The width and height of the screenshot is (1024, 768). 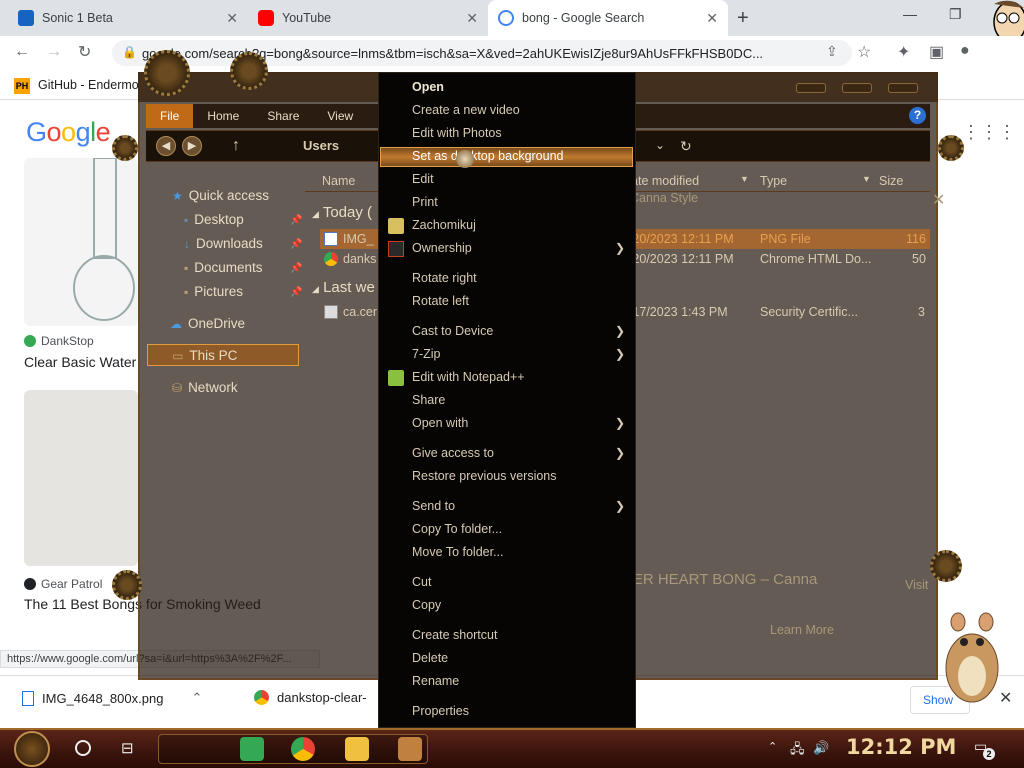 I want to click on chrome-icon, so click(x=303, y=749).